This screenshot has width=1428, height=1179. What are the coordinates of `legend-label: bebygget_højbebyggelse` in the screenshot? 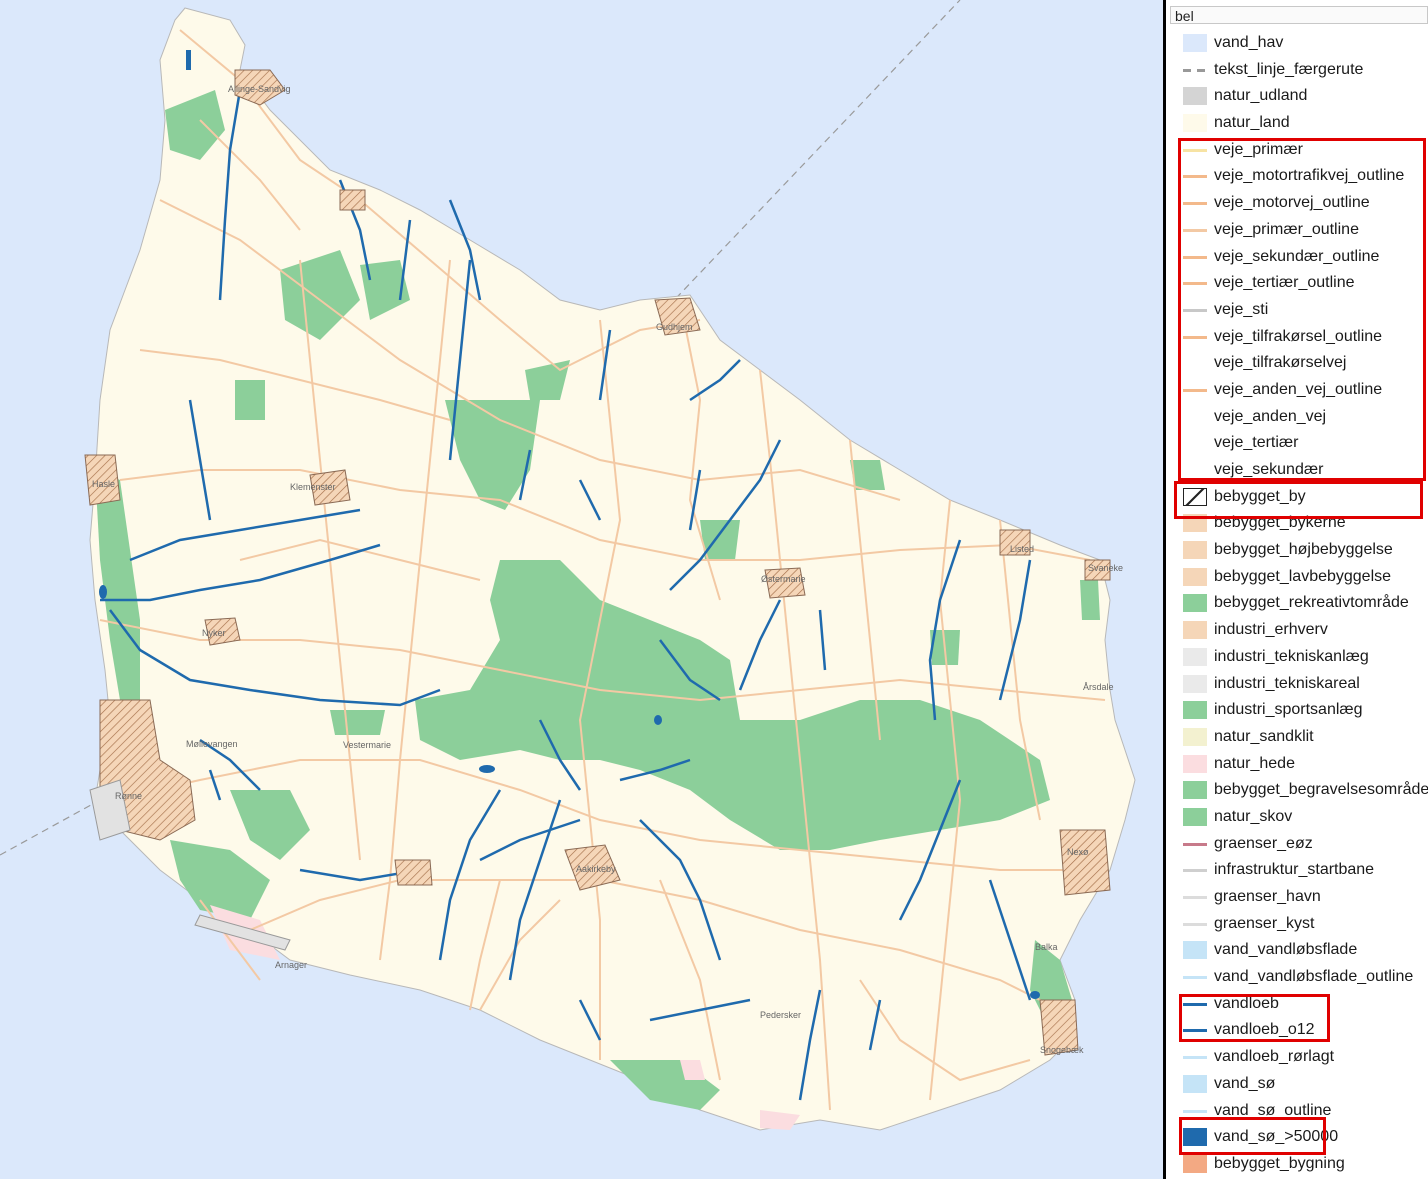 It's located at (1303, 550).